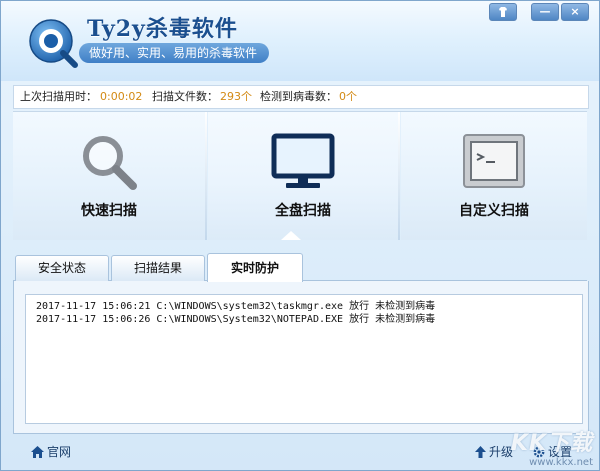  Describe the element at coordinates (291, 235) in the screenshot. I see `selection-pointer` at that location.